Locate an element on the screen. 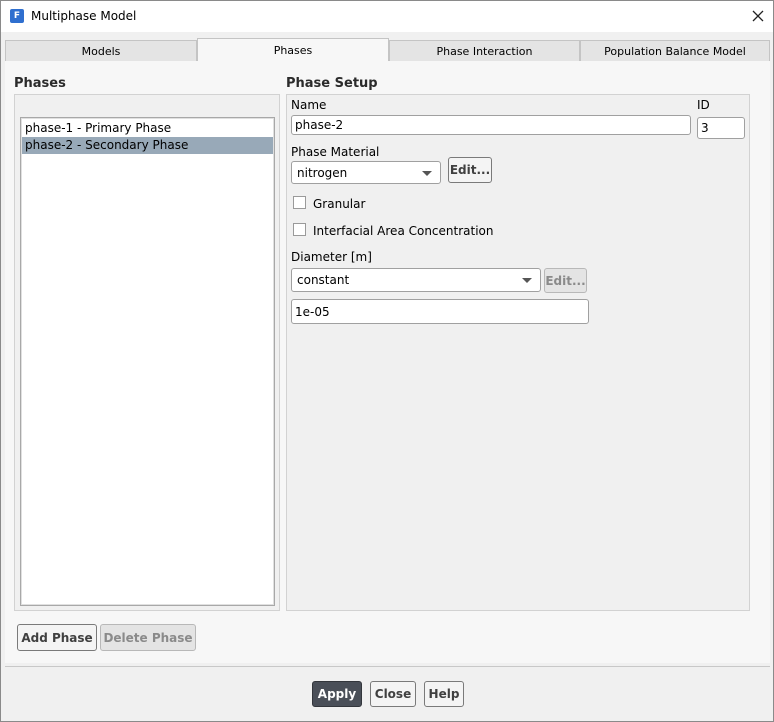 Image resolution: width=774 pixels, height=722 pixels. diameter-method-dropdown: constant is located at coordinates (416, 280).